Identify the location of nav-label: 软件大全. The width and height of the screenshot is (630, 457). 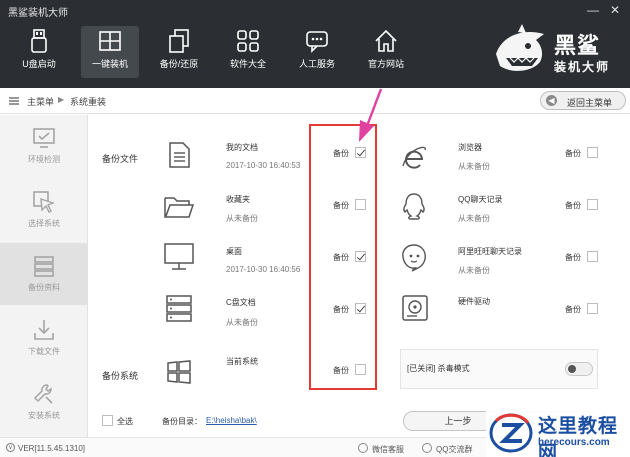
(247, 64).